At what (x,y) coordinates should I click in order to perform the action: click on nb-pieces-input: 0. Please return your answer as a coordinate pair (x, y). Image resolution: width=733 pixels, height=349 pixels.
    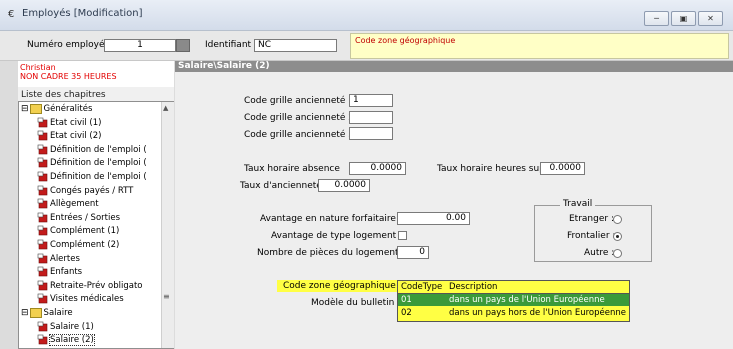
    Looking at the image, I should click on (413, 252).